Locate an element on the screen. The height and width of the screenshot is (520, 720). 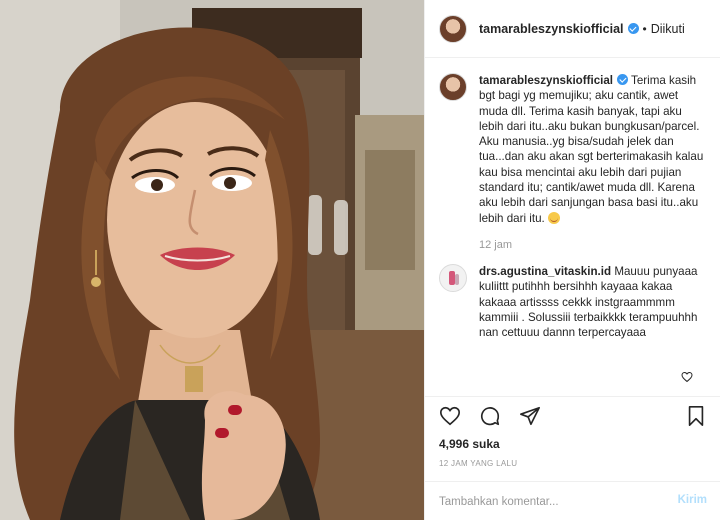
post-age: 12 JAM YANG LALU is located at coordinates (478, 463).